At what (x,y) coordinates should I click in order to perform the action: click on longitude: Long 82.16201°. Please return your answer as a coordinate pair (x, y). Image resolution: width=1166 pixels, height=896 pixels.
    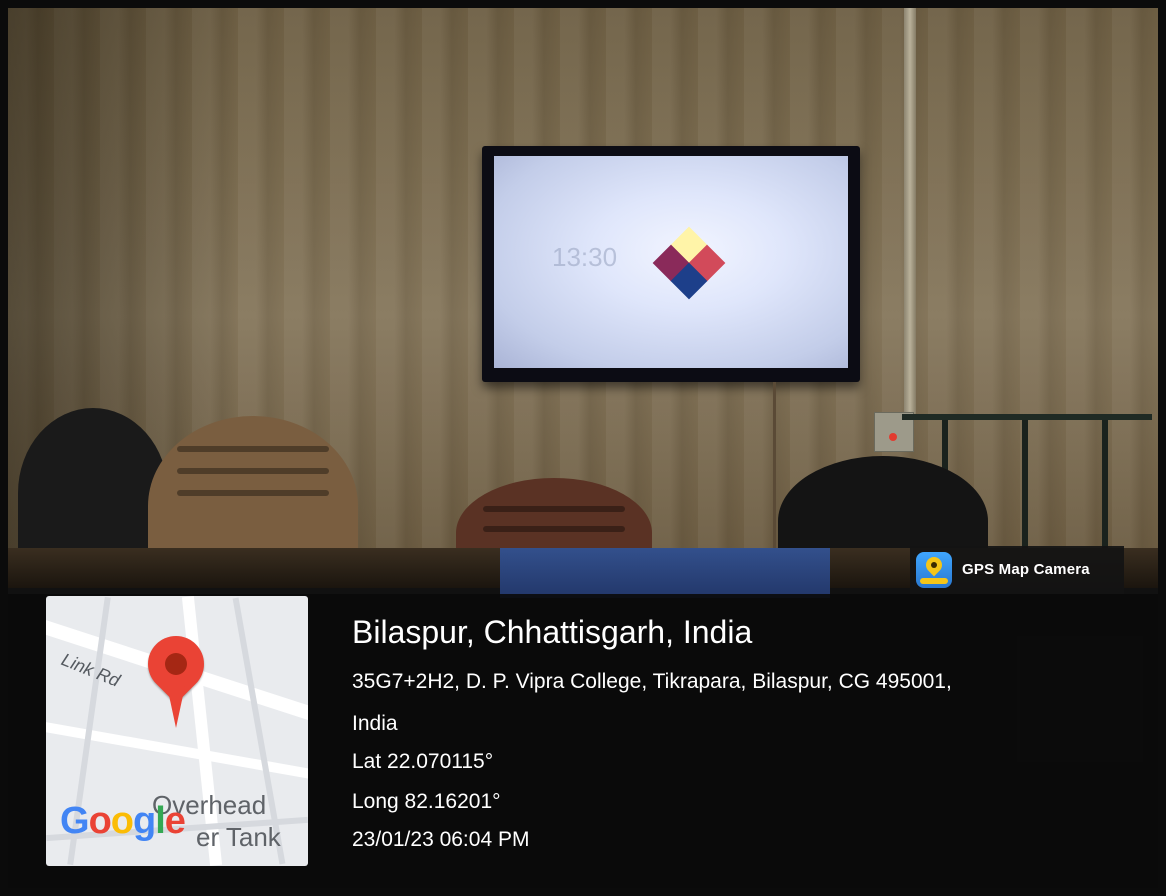
    Looking at the image, I should click on (426, 801).